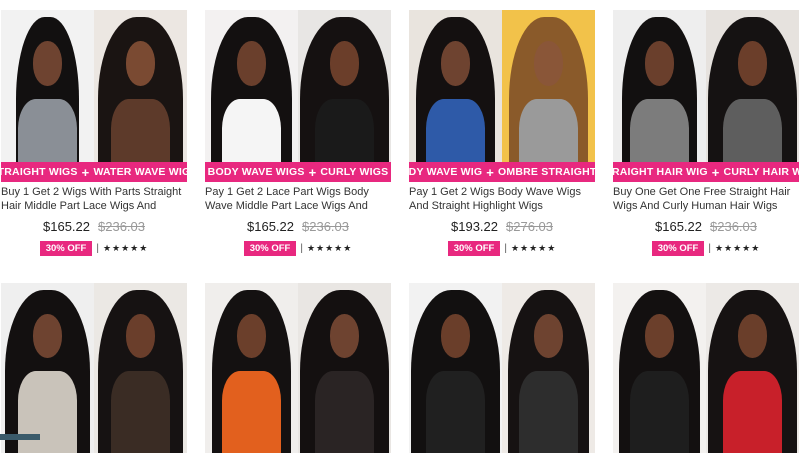  Describe the element at coordinates (298, 172) in the screenshot. I see `product-banner: BODY WAVE WIGS + CURLY WIGS` at that location.